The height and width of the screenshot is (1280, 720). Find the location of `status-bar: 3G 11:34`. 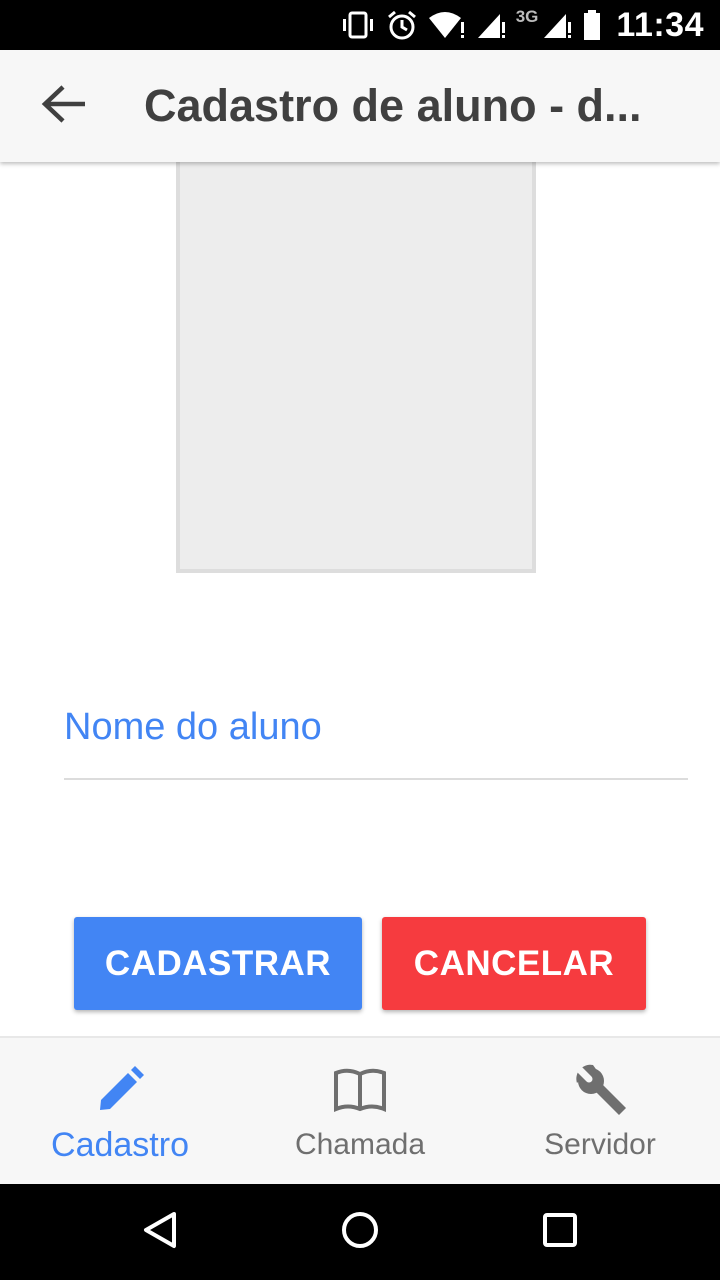

status-bar: 3G 11:34 is located at coordinates (360, 25).